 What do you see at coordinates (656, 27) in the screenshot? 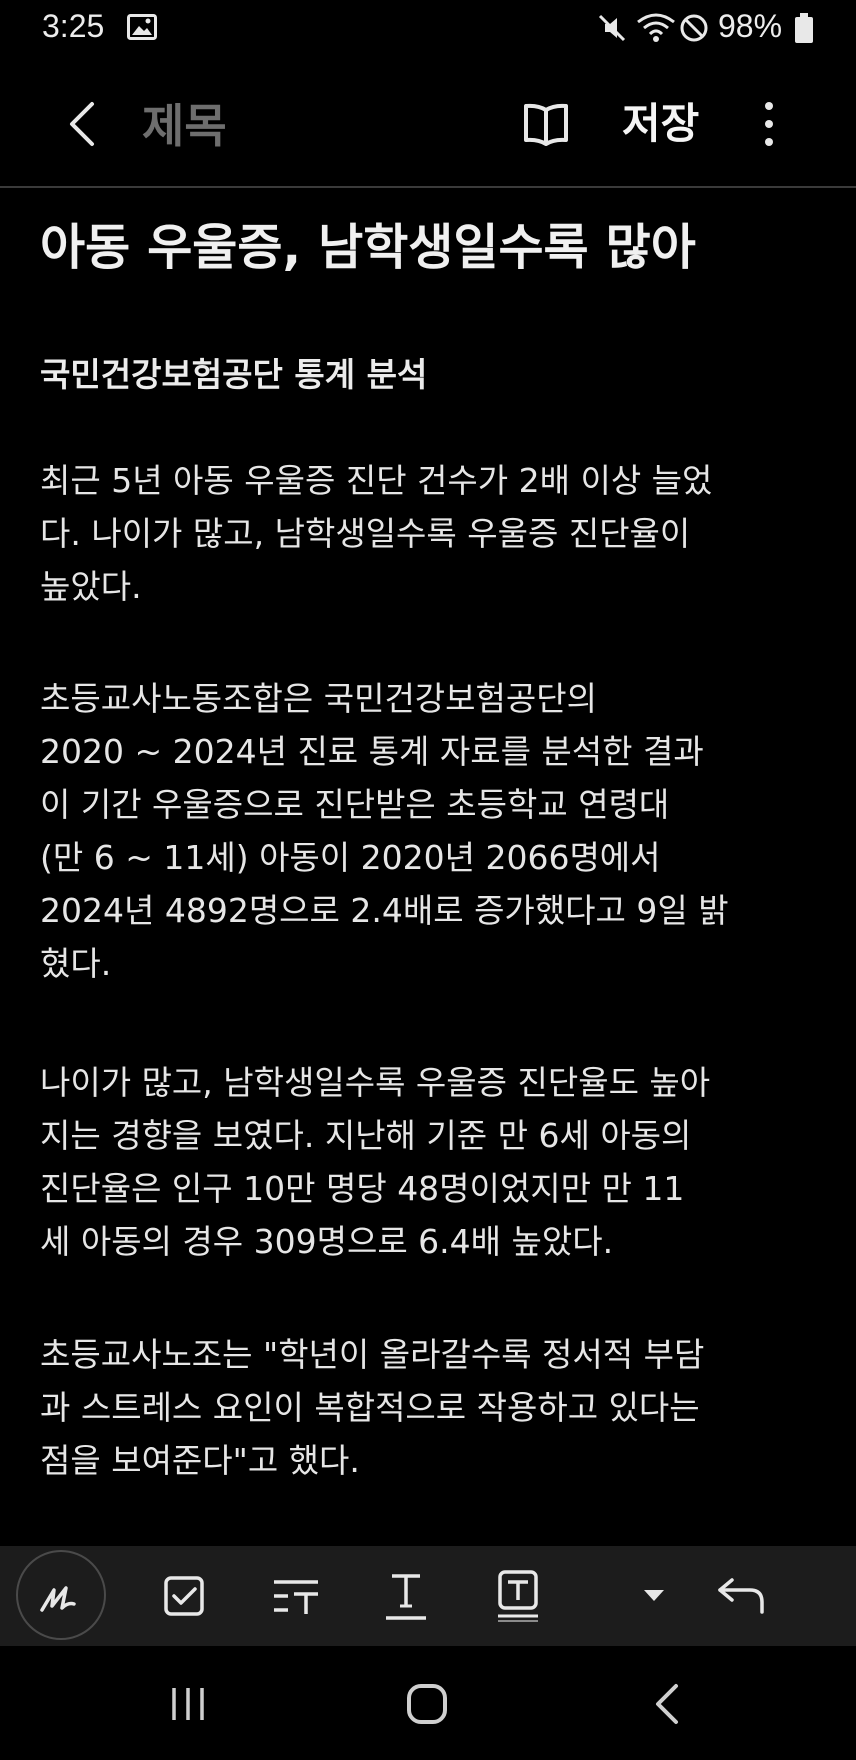
I see `wifi-icon` at bounding box center [656, 27].